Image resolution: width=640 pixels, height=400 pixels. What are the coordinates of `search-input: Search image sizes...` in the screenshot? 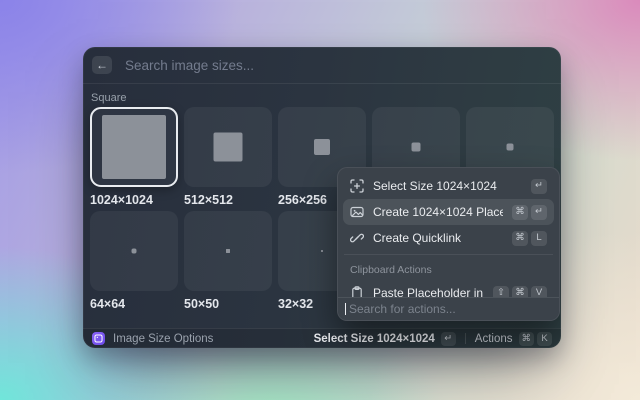 It's located at (189, 65).